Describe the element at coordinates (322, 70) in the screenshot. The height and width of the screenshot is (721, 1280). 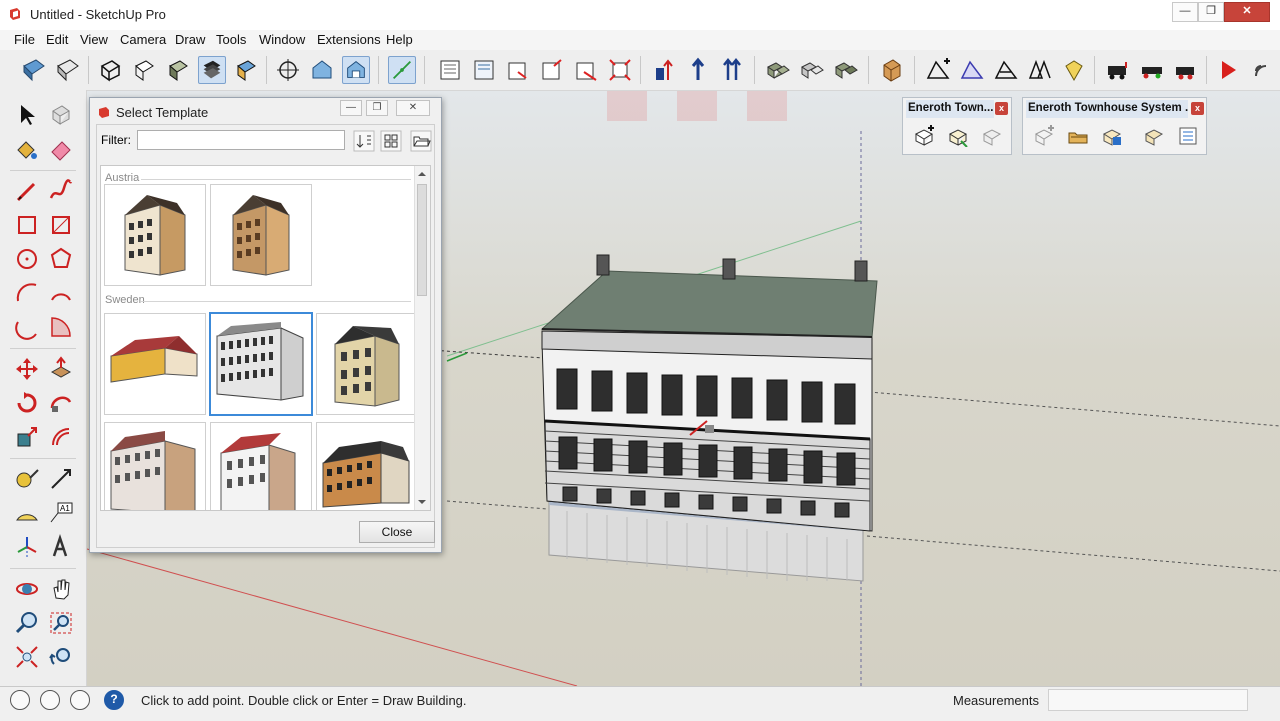
I see `iso-house-icon` at that location.